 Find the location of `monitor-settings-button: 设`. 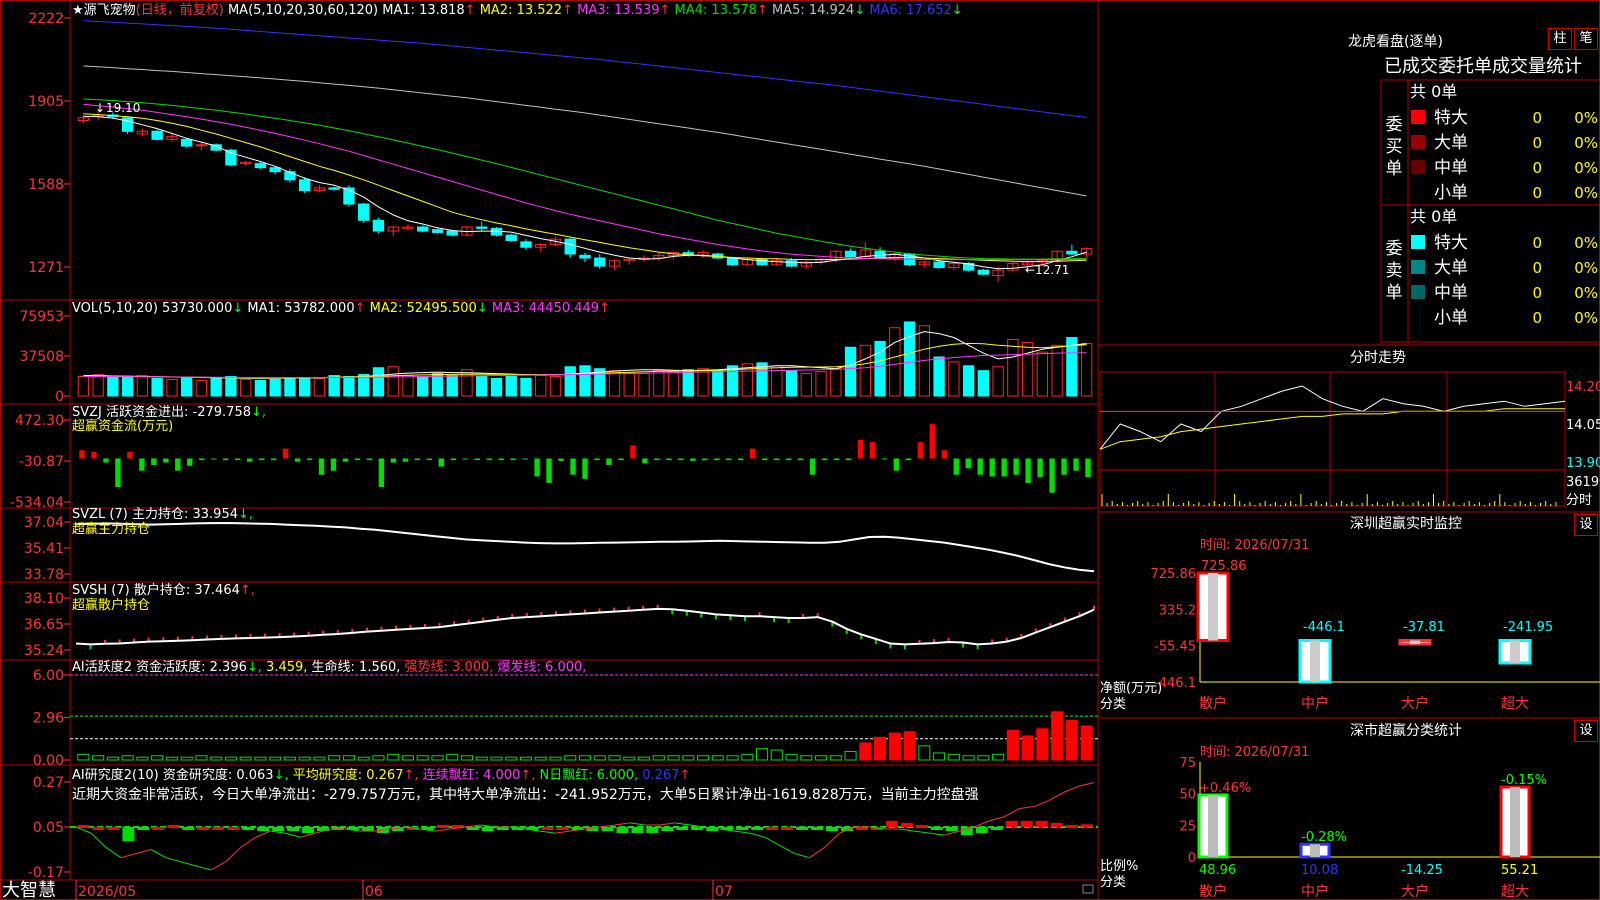

monitor-settings-button: 设 is located at coordinates (1586, 525).